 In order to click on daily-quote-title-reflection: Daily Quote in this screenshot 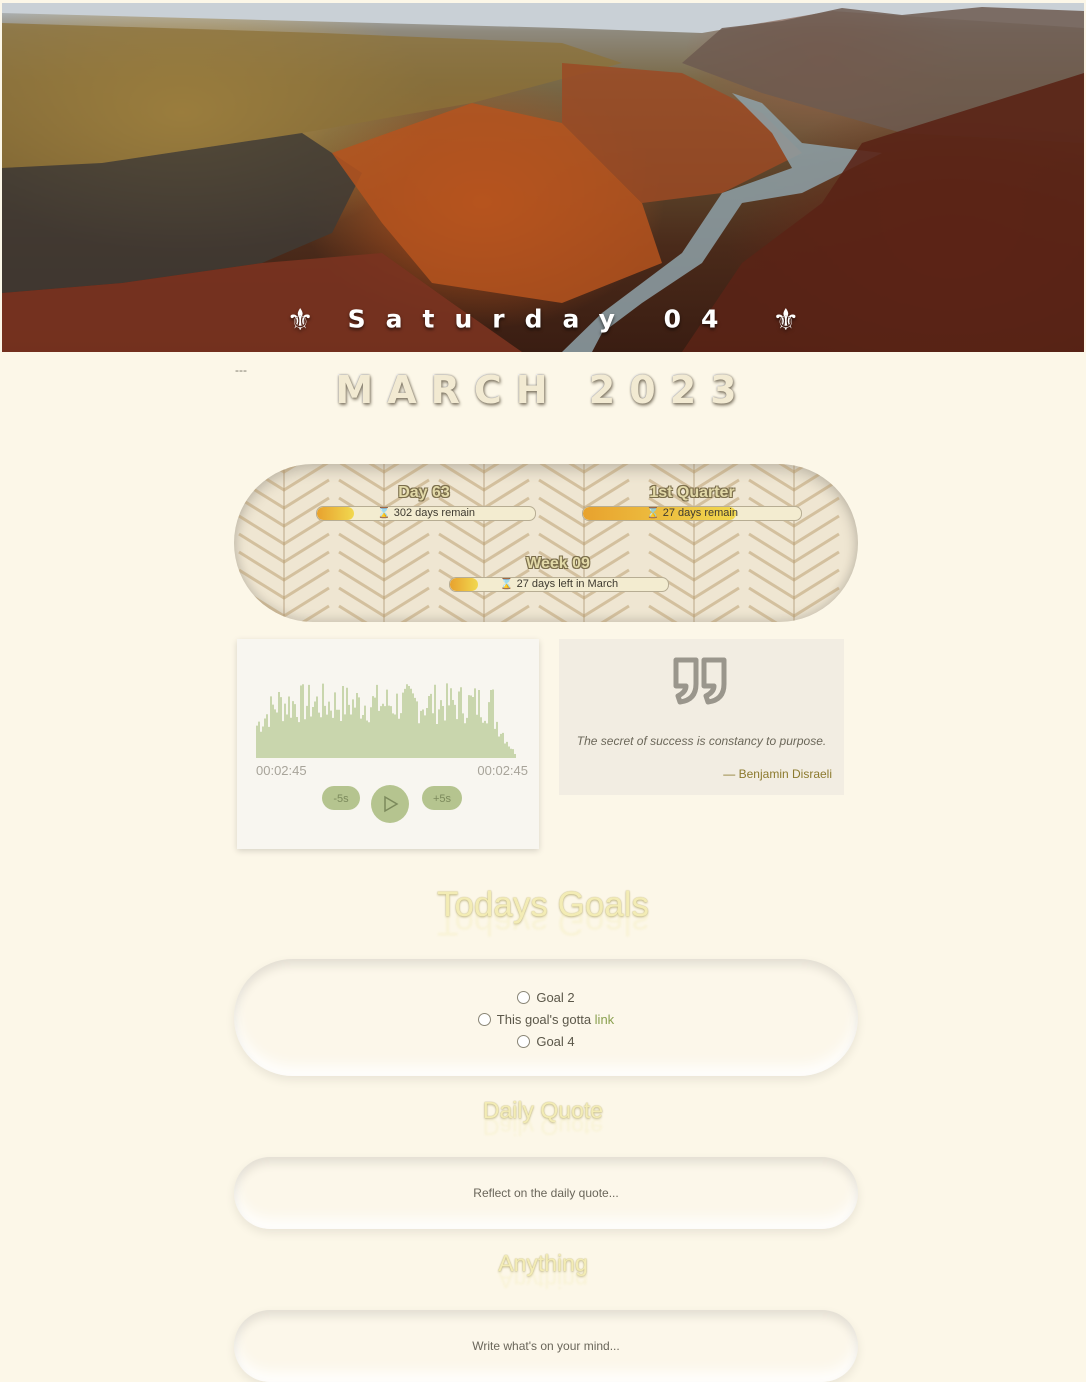, I will do `click(543, 1129)`.